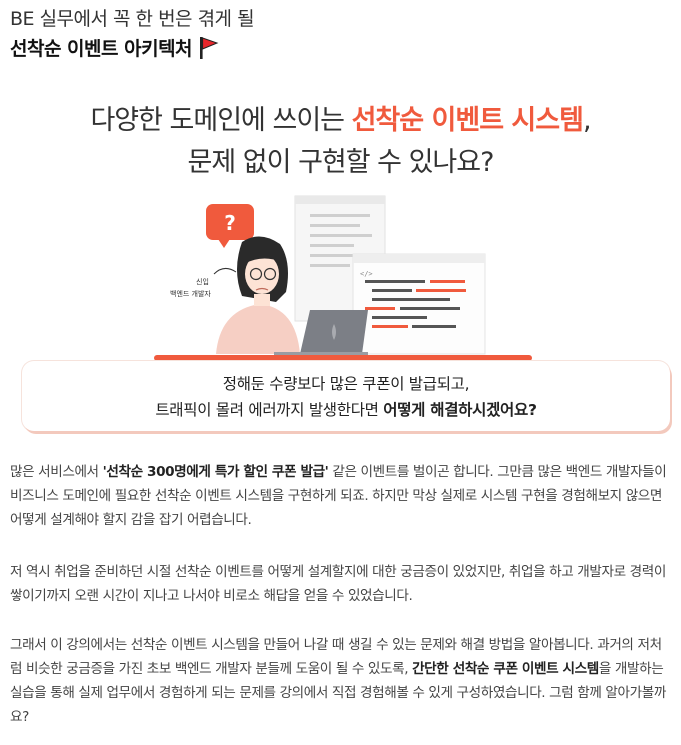 The height and width of the screenshot is (745, 681). I want to click on code-tag-text: </>, so click(366, 274).